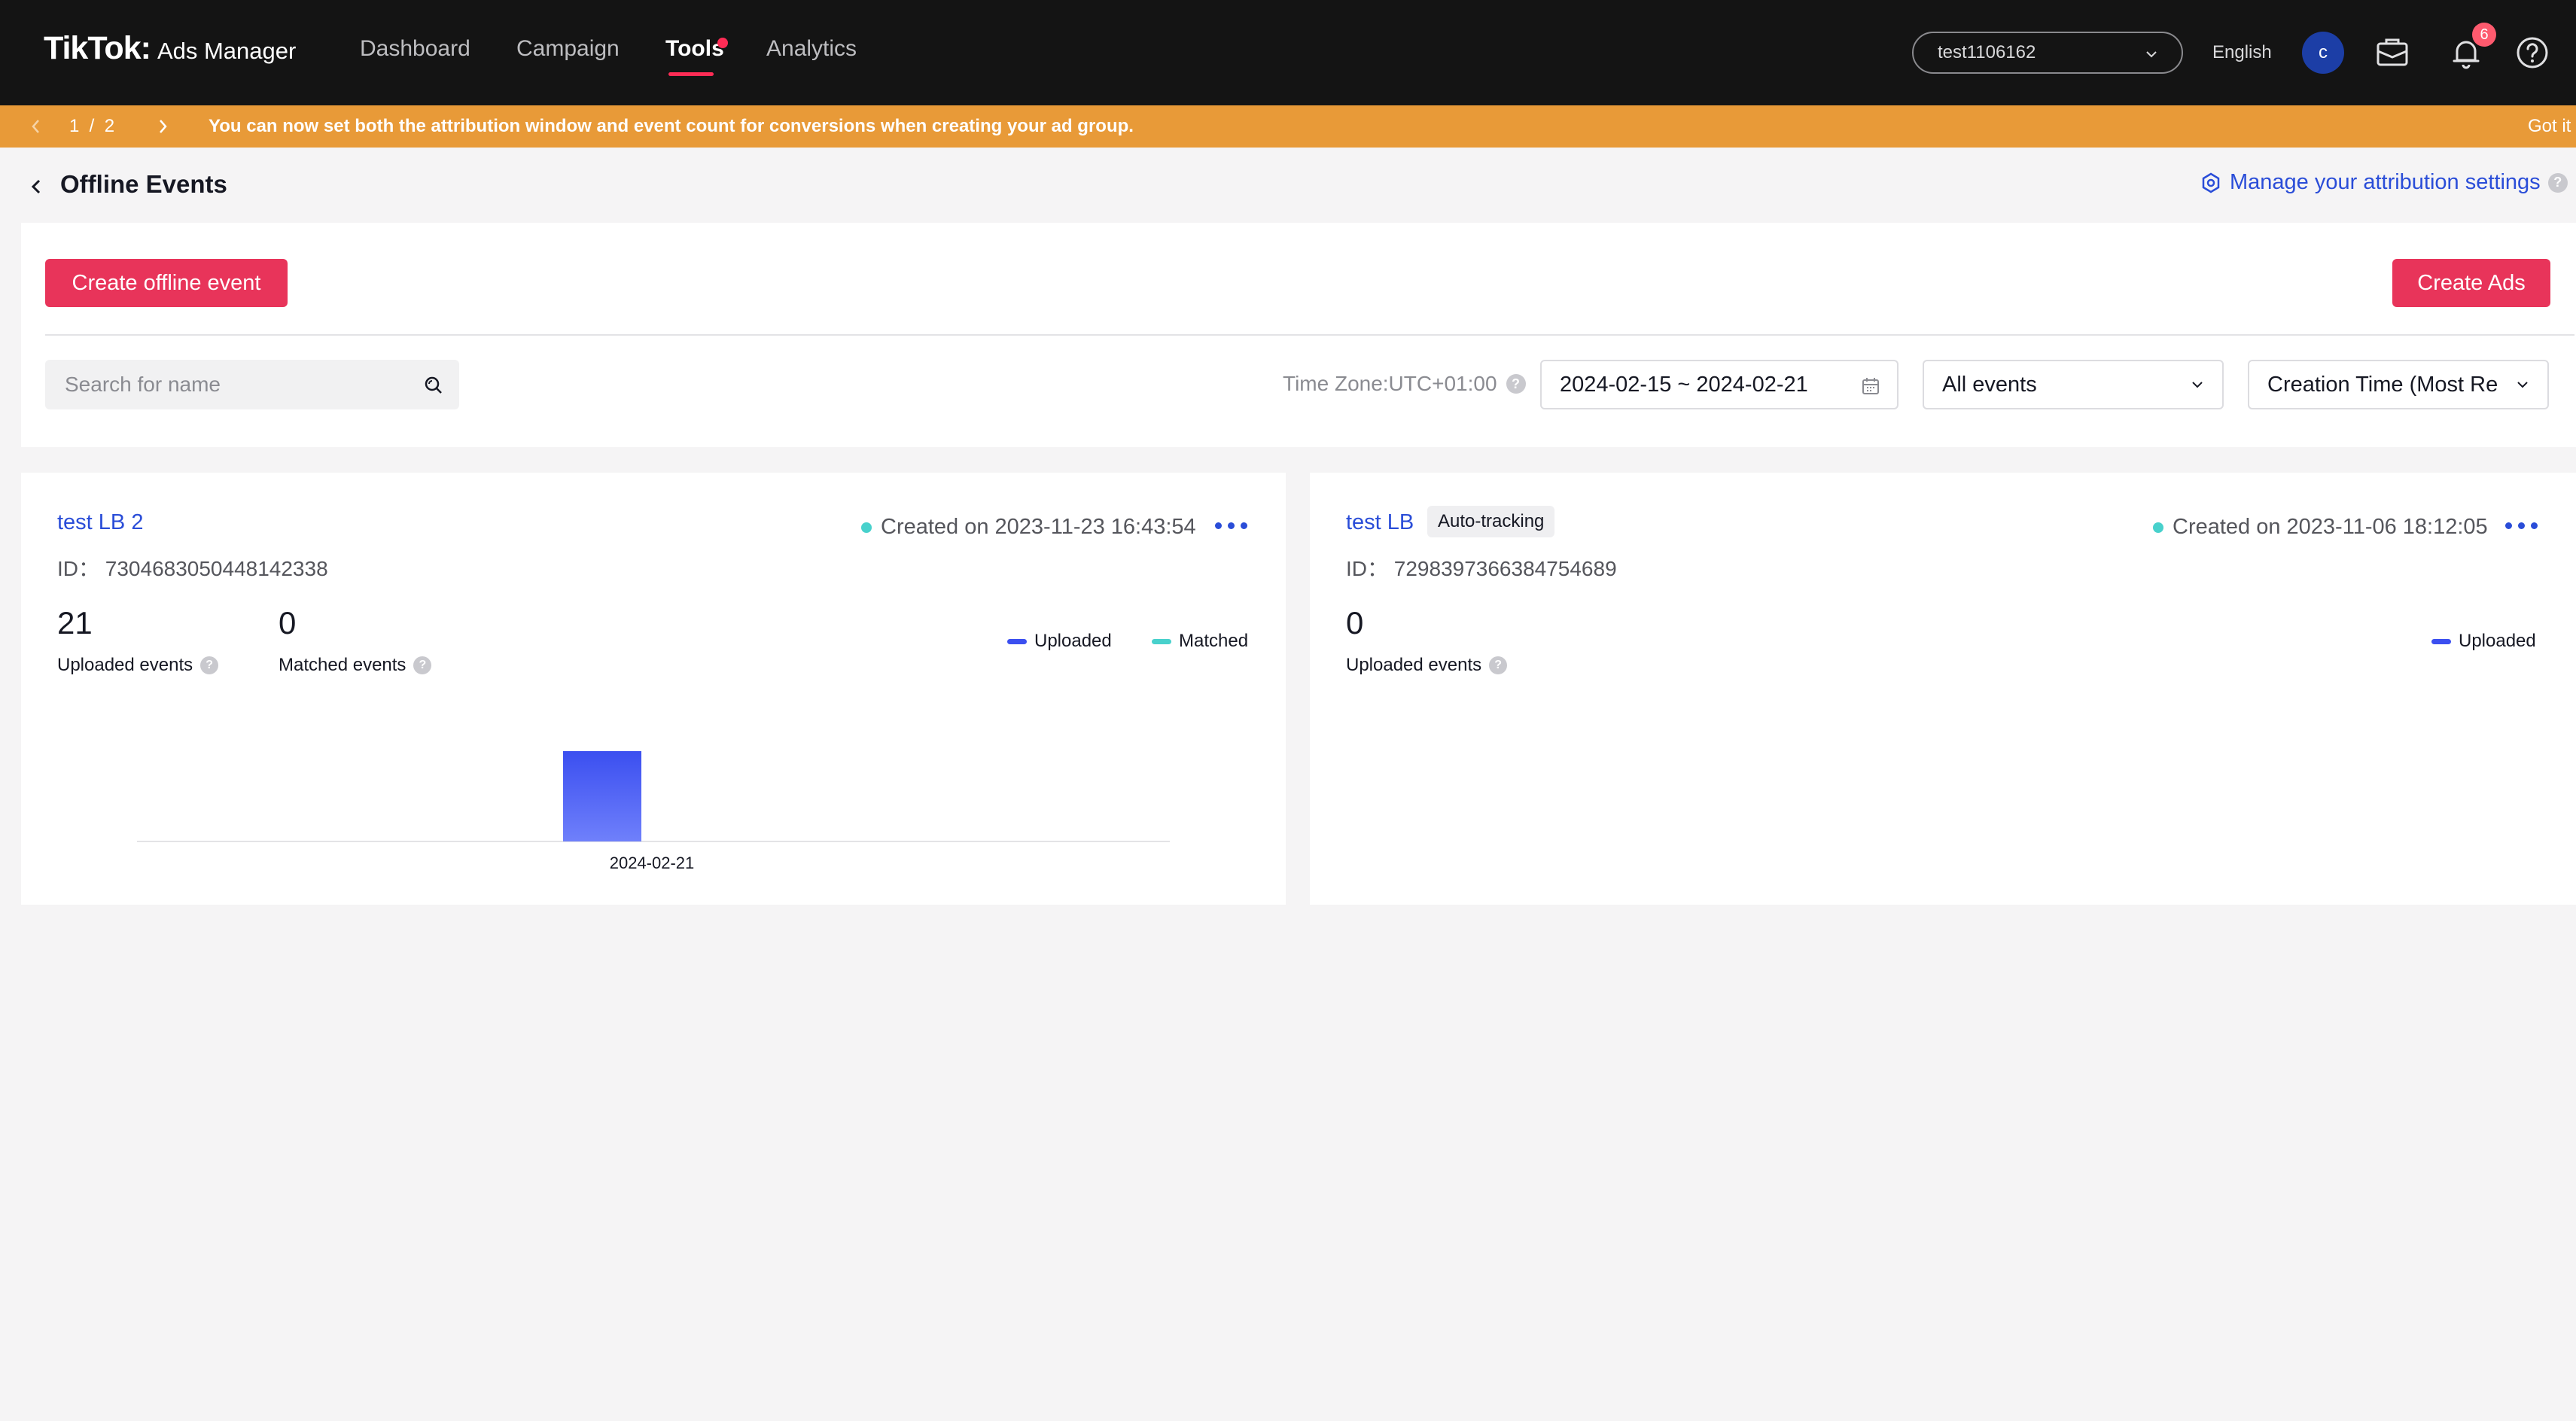  I want to click on announcement-pagination: 1 / 2, so click(92, 126).